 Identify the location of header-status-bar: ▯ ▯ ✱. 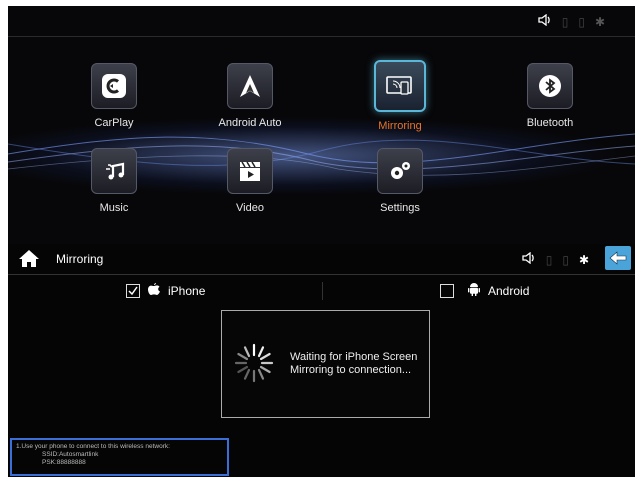
(555, 259).